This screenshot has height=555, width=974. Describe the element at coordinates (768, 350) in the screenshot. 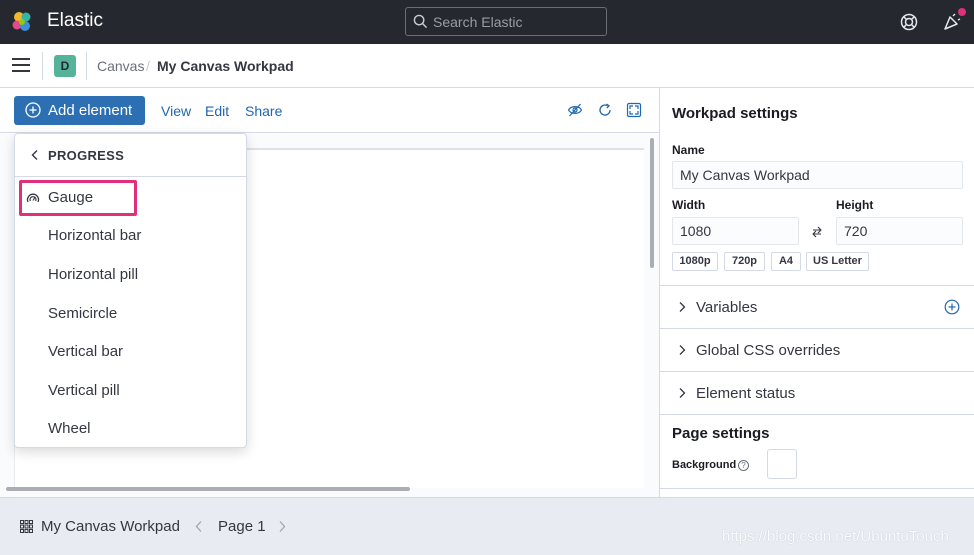

I see `accordion-label: Global CSS overrides` at that location.